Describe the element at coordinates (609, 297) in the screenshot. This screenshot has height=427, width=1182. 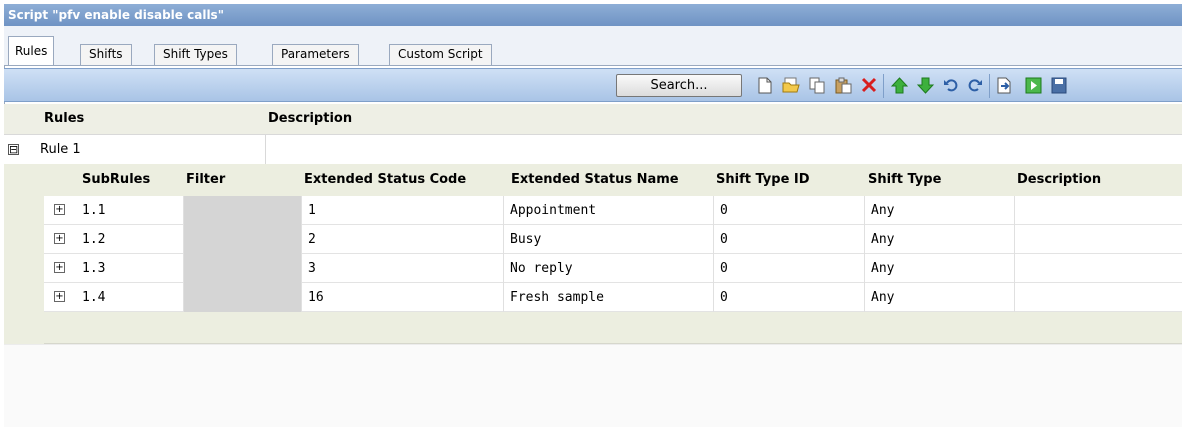
I see `ext-status-name-cell: Fresh sample` at that location.